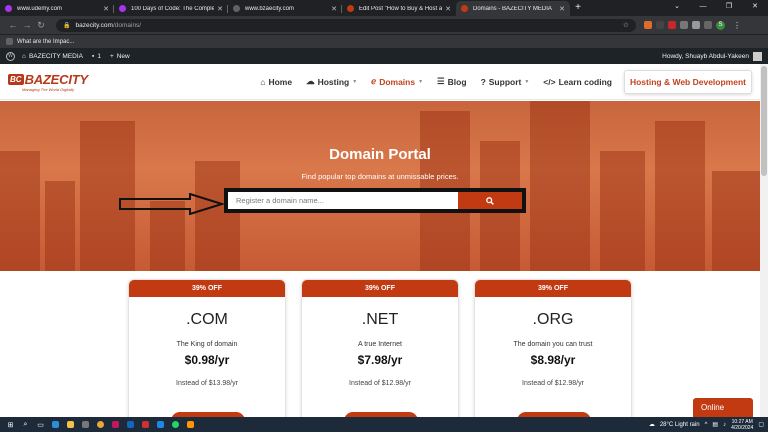 This screenshot has width=768, height=432. I want to click on live-chat-button: Online, so click(723, 407).